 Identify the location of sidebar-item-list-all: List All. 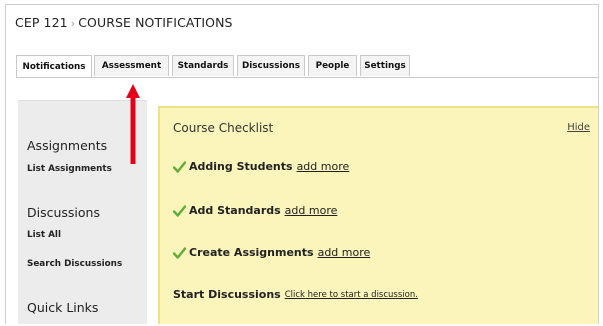
(44, 235).